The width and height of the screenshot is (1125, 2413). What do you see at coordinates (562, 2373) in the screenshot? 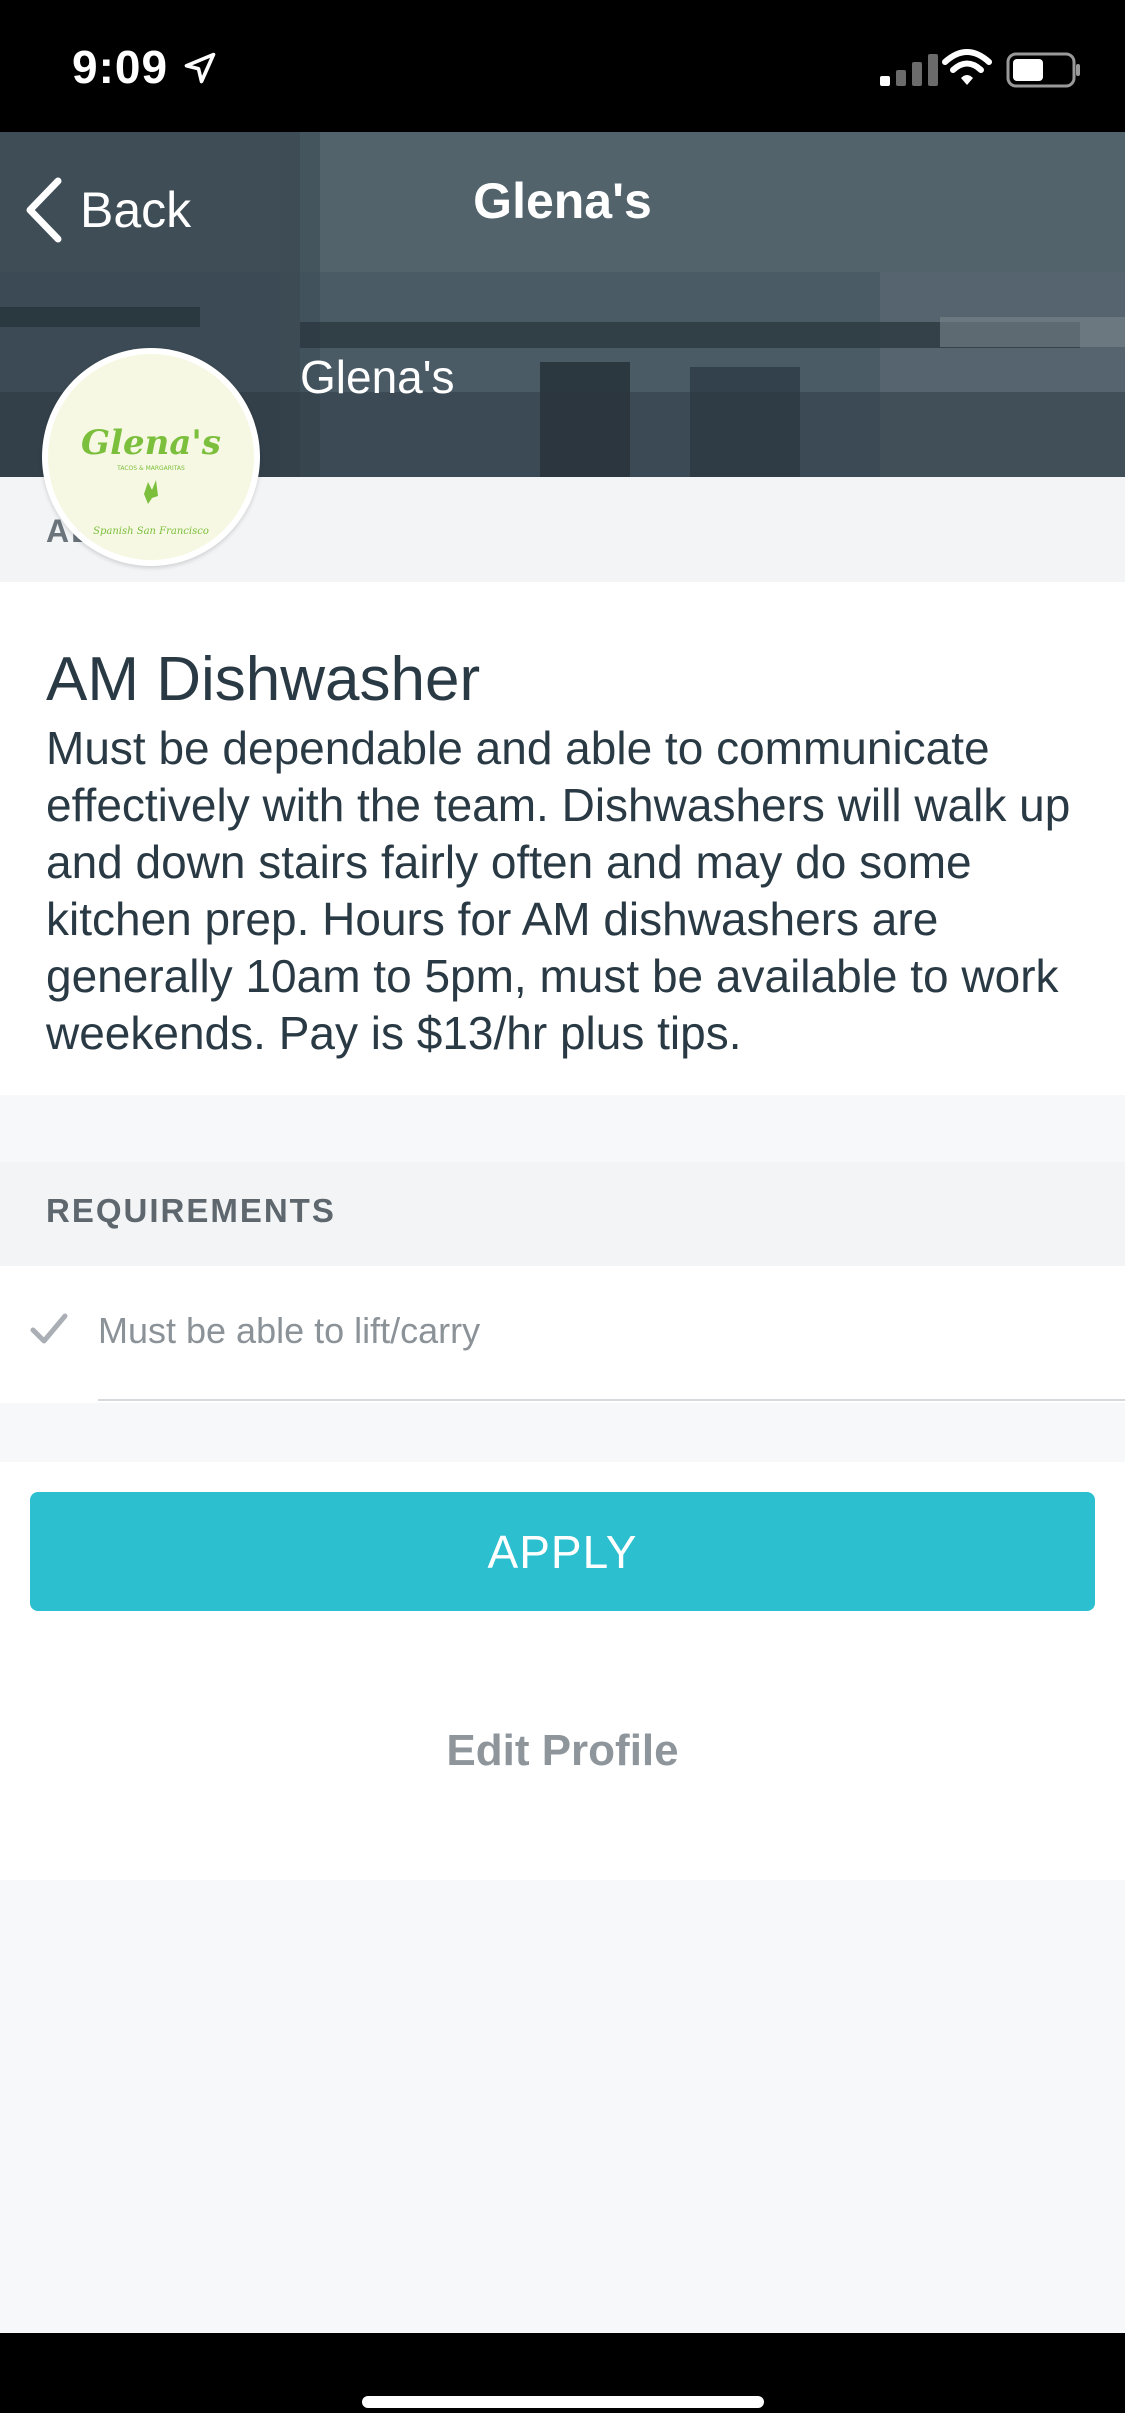
I see `home-bar-area` at bounding box center [562, 2373].